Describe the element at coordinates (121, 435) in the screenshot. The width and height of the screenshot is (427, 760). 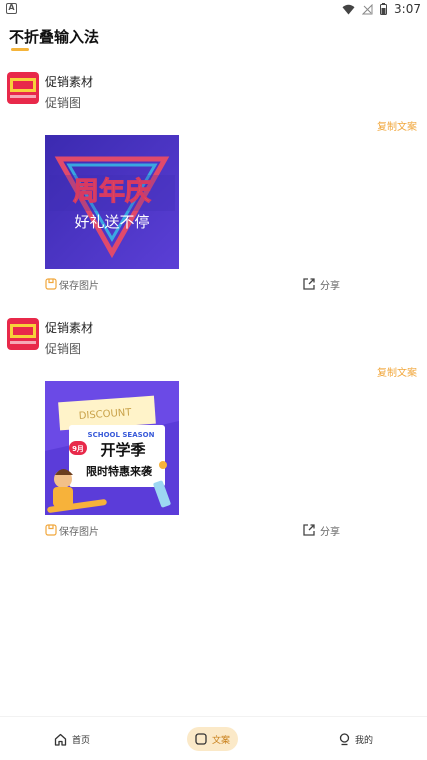
I see `image-tag: SCHOOL SEASON` at that location.